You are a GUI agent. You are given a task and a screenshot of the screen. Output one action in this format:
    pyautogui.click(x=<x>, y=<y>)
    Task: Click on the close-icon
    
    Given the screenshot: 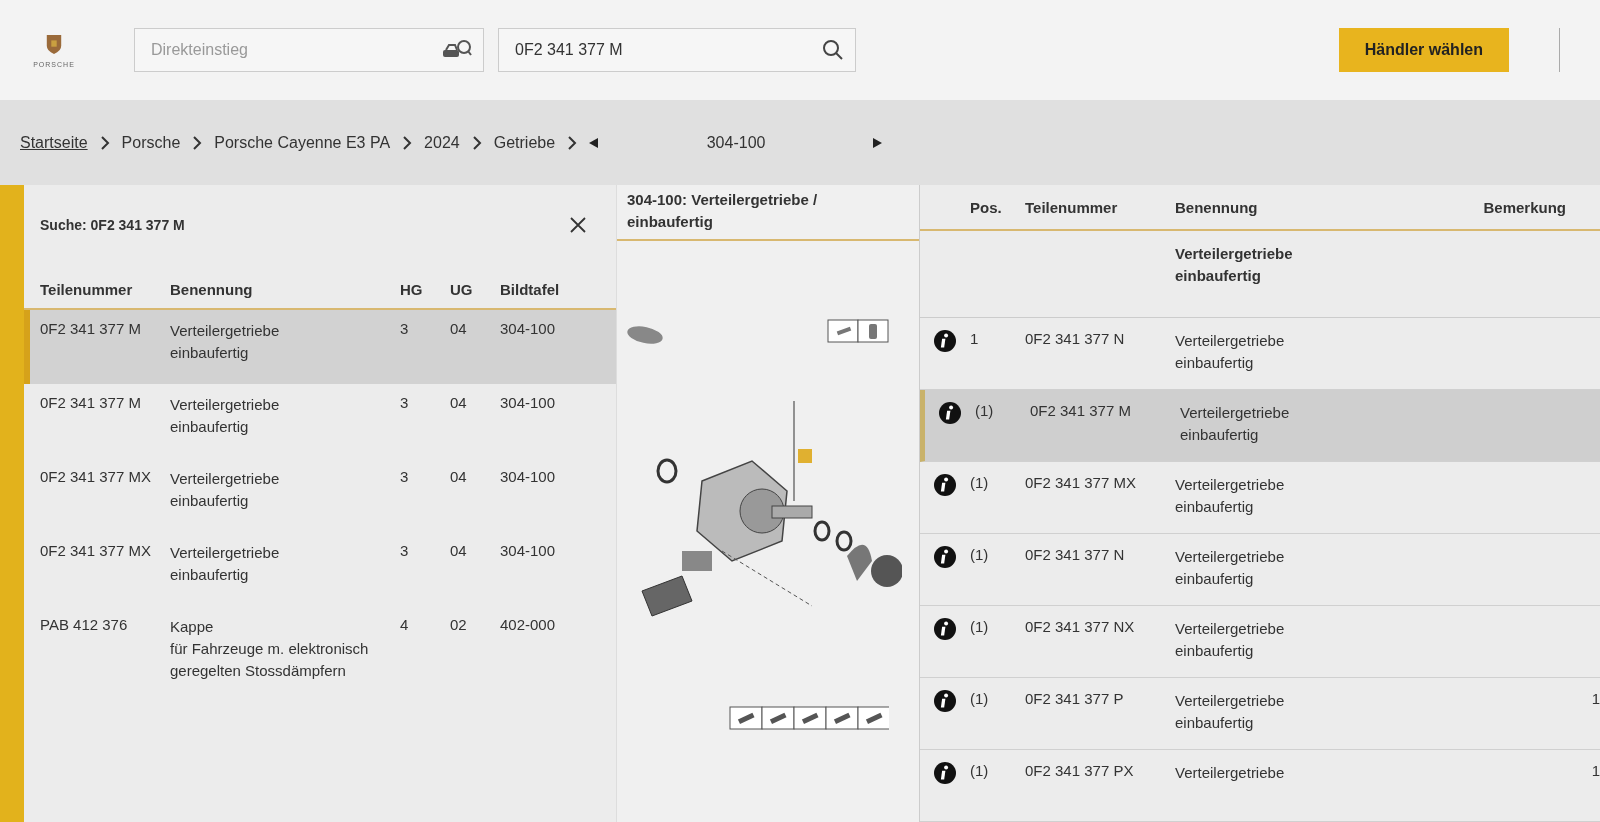 What is the action you would take?
    pyautogui.click(x=578, y=225)
    